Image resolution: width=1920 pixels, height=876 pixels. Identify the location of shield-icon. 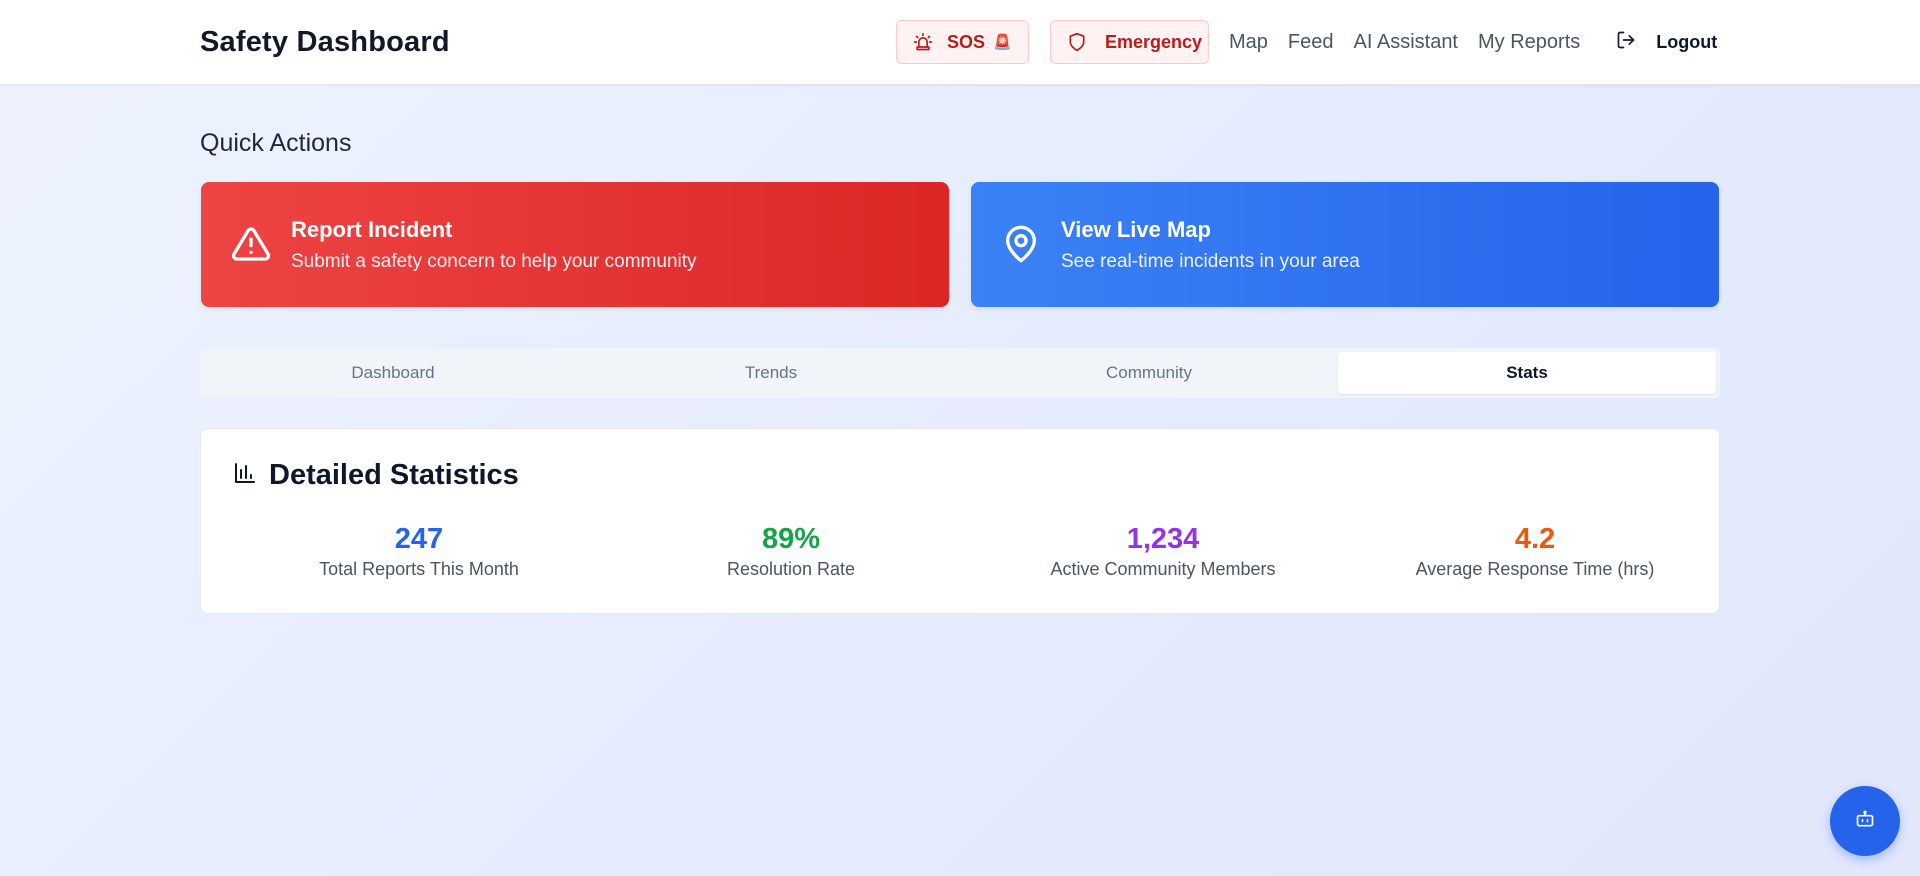
(1077, 42).